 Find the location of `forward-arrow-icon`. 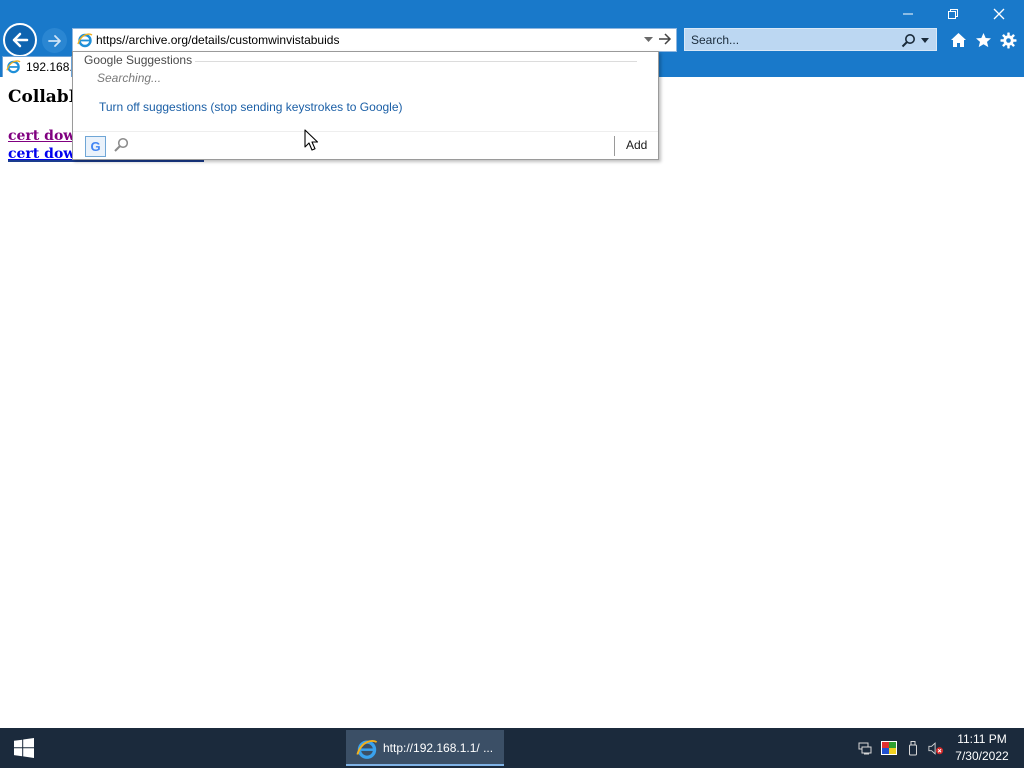

forward-arrow-icon is located at coordinates (54, 40).